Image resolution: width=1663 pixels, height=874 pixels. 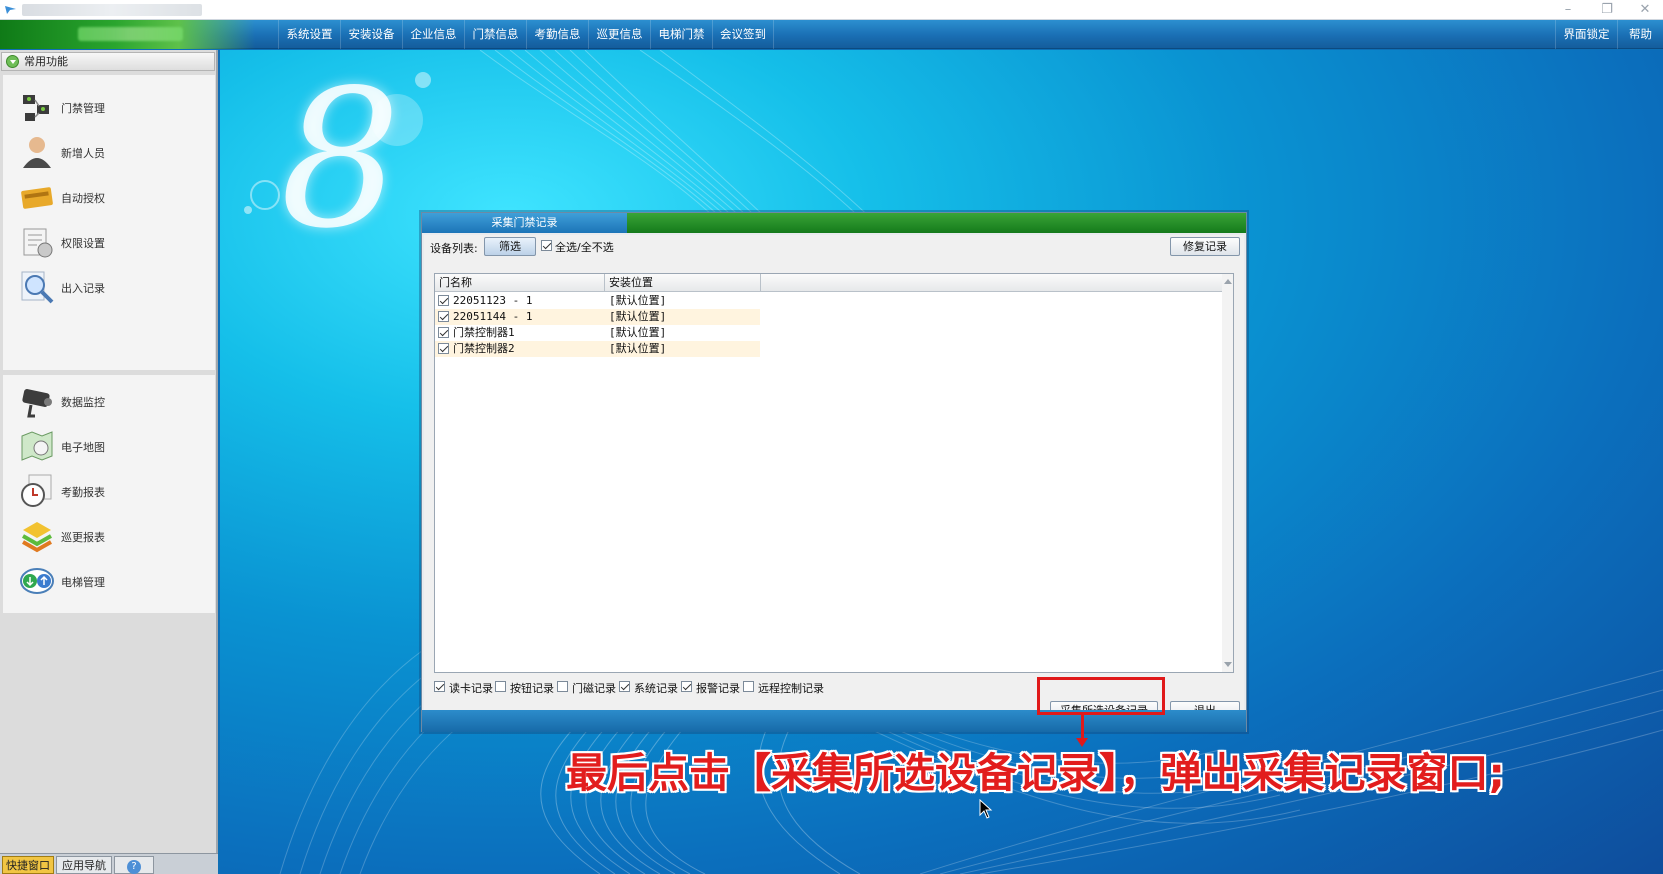 I want to click on record-type-button-label: 按钮记录, so click(x=532, y=688).